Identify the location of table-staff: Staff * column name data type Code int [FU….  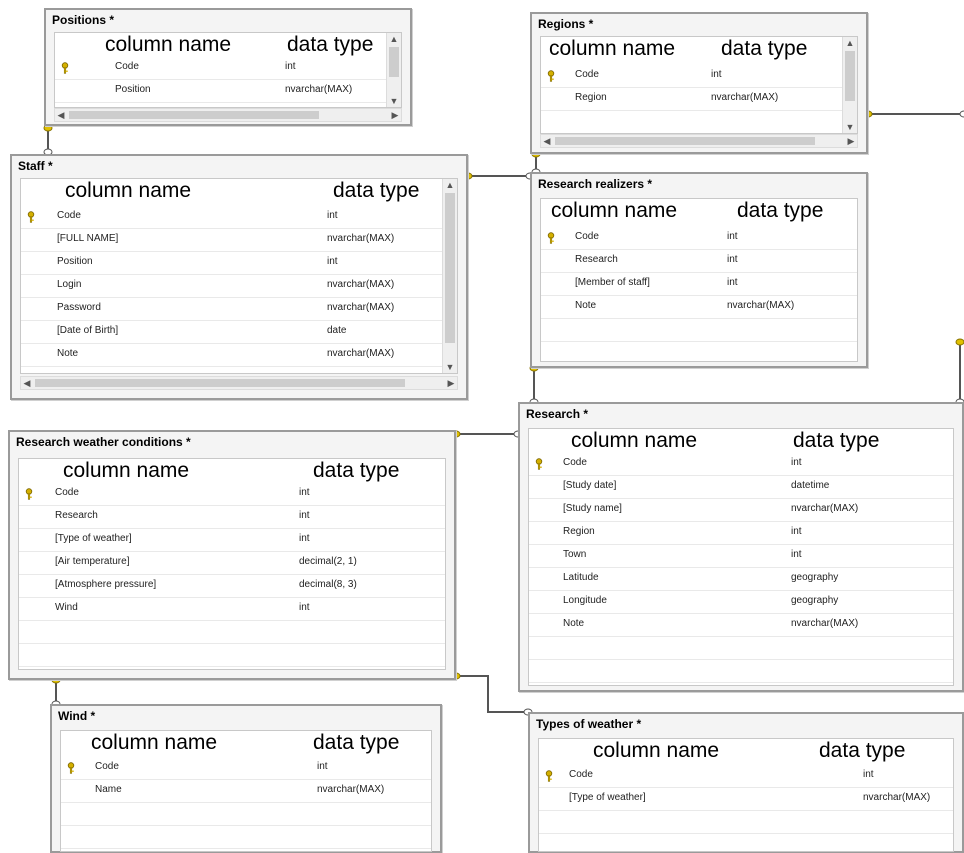
(239, 277).